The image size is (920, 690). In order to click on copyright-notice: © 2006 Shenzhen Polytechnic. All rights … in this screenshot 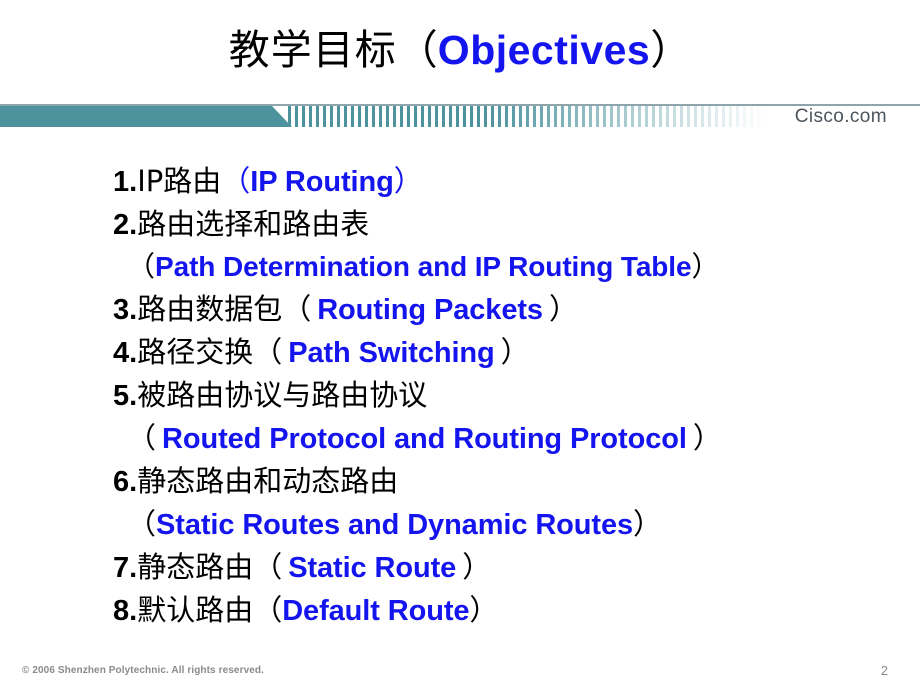, I will do `click(143, 670)`.